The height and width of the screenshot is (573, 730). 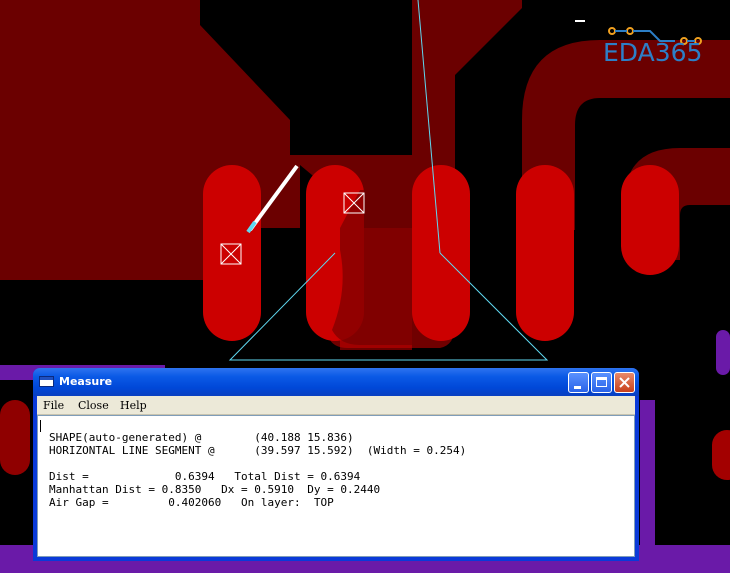 I want to click on close-icon, so click(x=624, y=382).